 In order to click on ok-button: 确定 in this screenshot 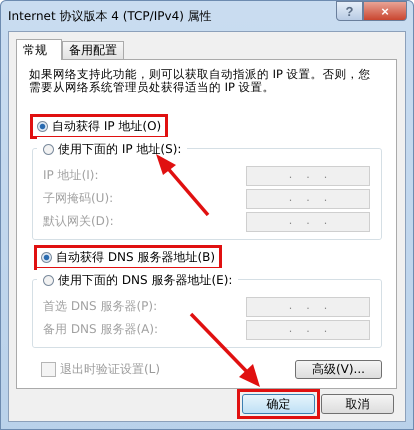, I will do `click(278, 404)`.